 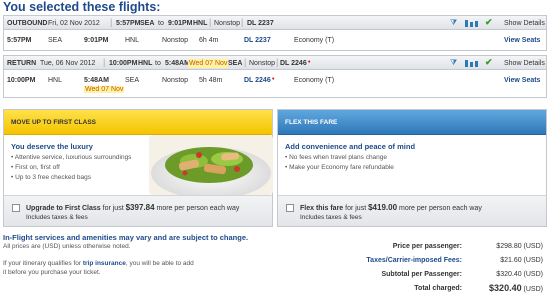 I want to click on trip-insurance-link: trip insurance, so click(x=104, y=263).